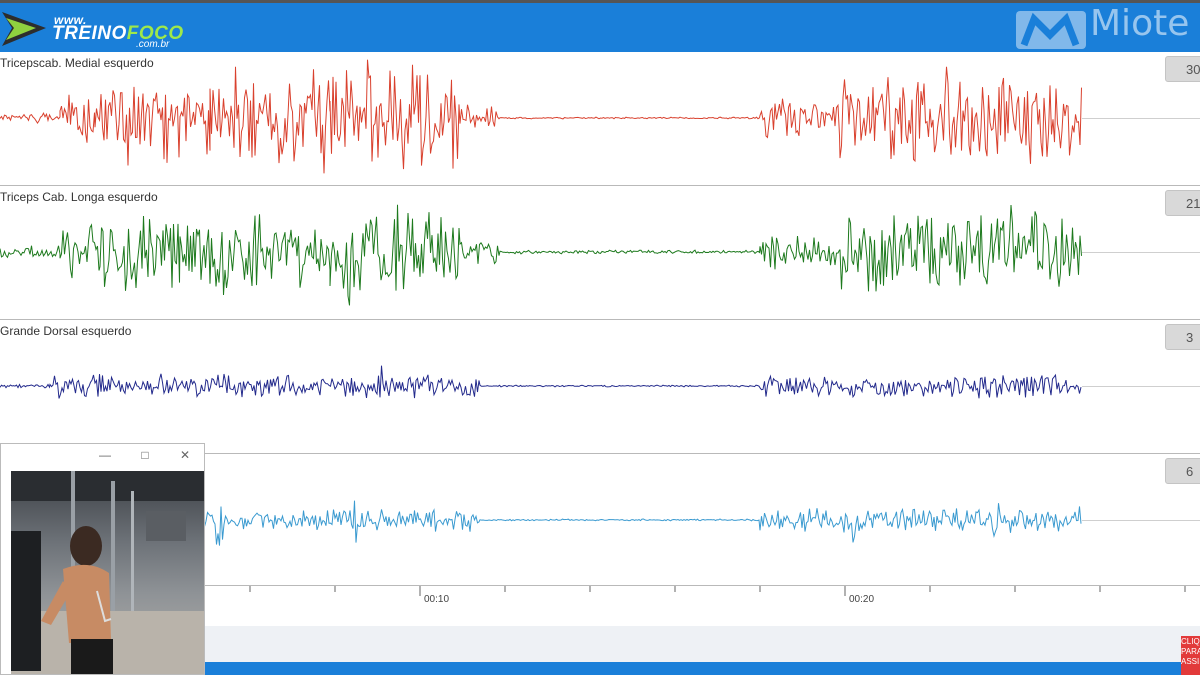  I want to click on channel-label: Tricepscab. Medial esquerdo, so click(77, 63).